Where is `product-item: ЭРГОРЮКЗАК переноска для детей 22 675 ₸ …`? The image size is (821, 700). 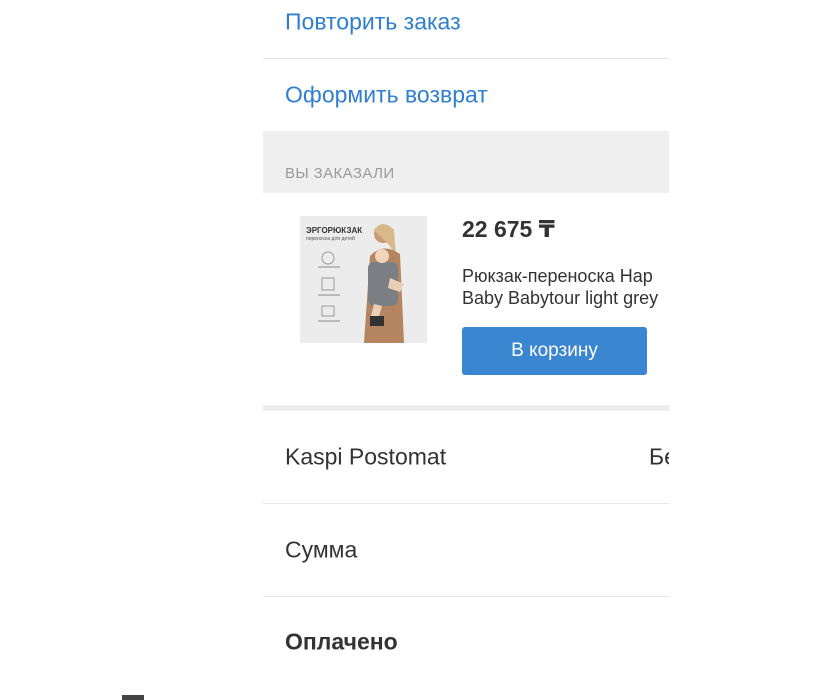
product-item: ЭРГОРЮКЗАК переноска для детей 22 675 ₸ … is located at coordinates (466, 300).